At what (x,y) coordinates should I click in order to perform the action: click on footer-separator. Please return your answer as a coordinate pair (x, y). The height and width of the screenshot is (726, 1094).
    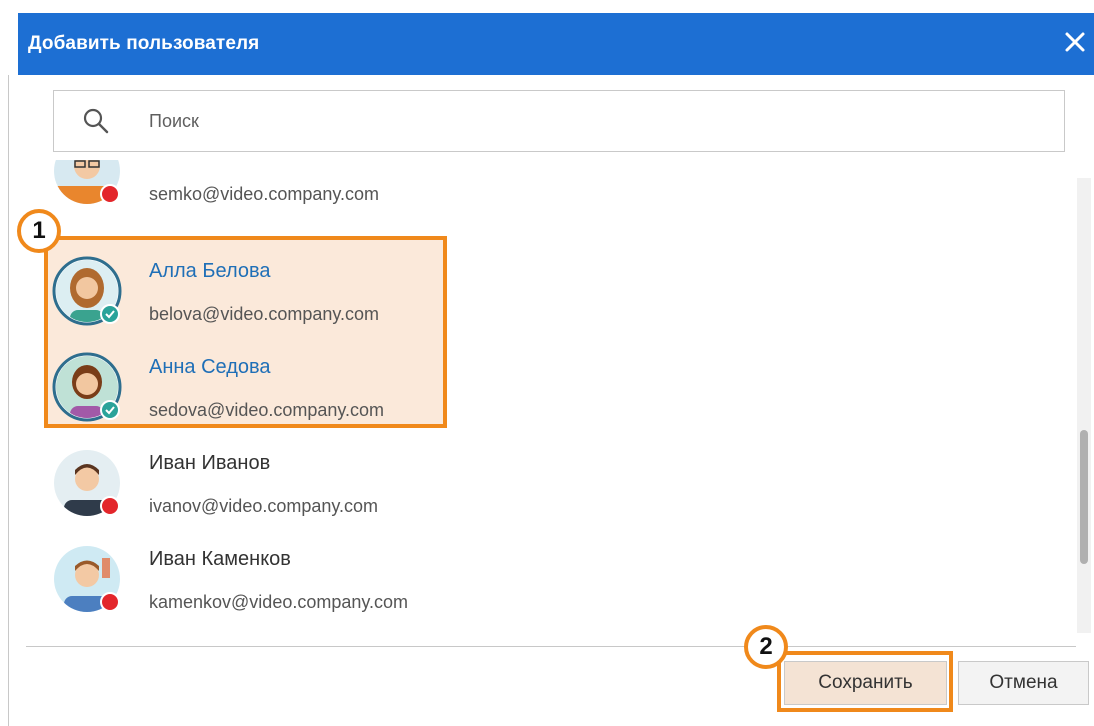
    Looking at the image, I should click on (551, 646).